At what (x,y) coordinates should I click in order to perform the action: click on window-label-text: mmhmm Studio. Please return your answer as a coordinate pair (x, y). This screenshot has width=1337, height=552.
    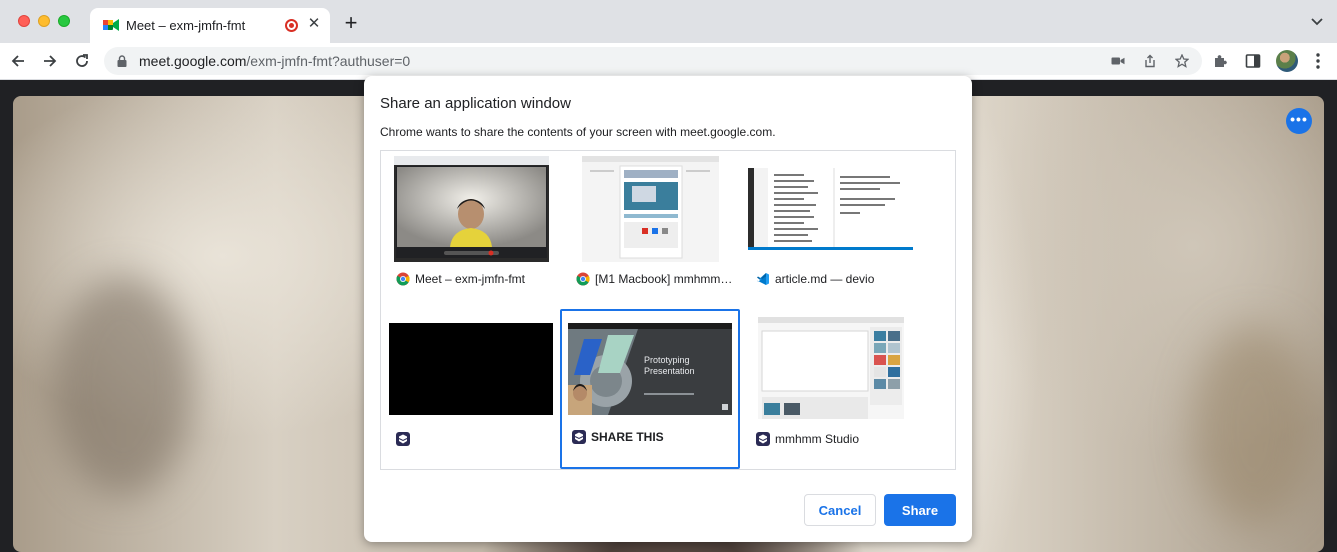
    Looking at the image, I should click on (817, 439).